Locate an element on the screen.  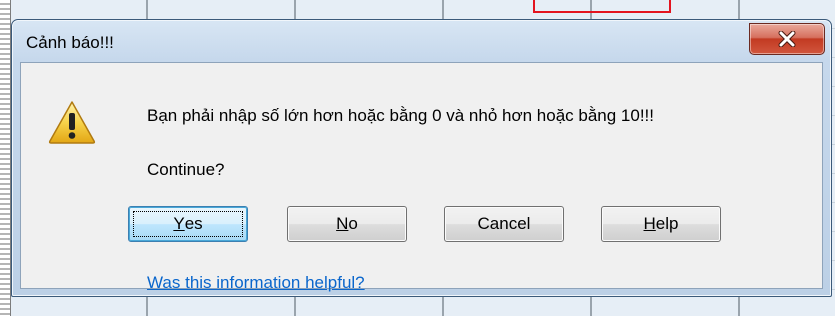
feedback-link: Was this information helpful? is located at coordinates (256, 283).